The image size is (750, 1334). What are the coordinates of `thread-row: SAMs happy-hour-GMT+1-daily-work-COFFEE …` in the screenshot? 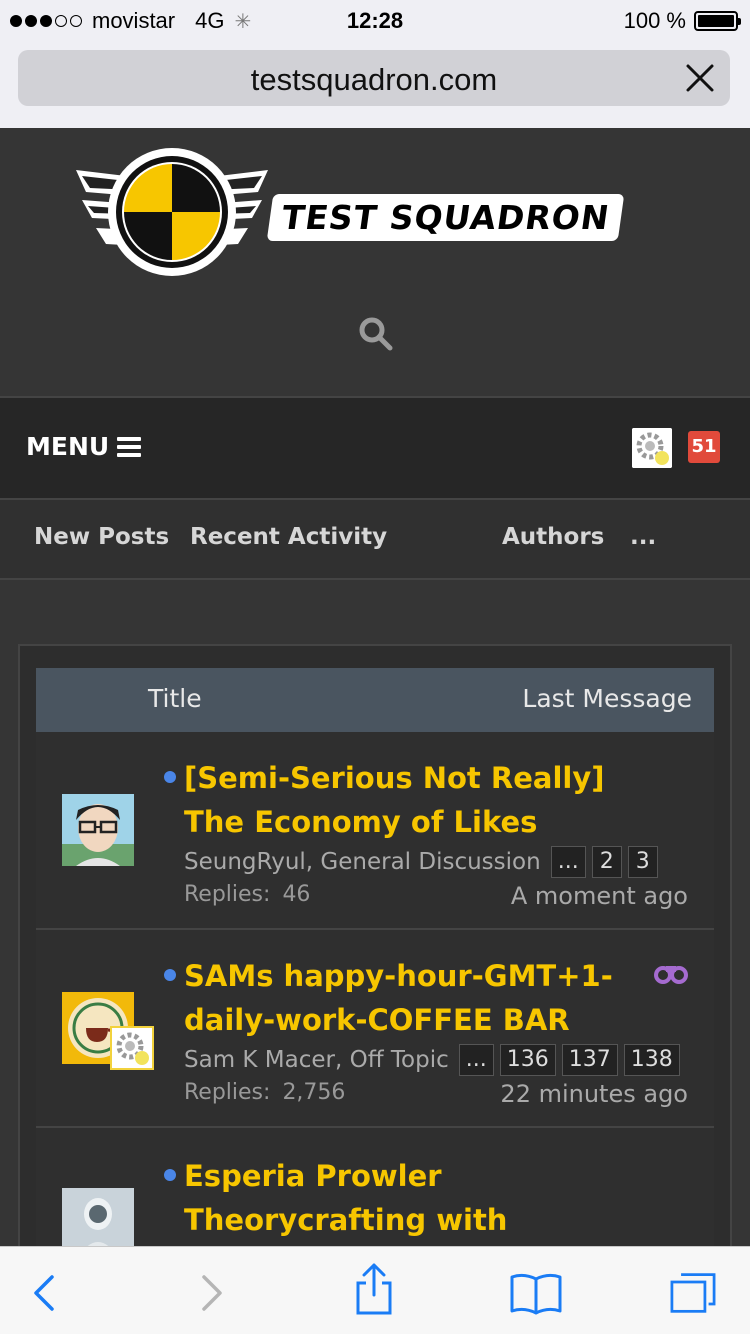 It's located at (375, 1029).